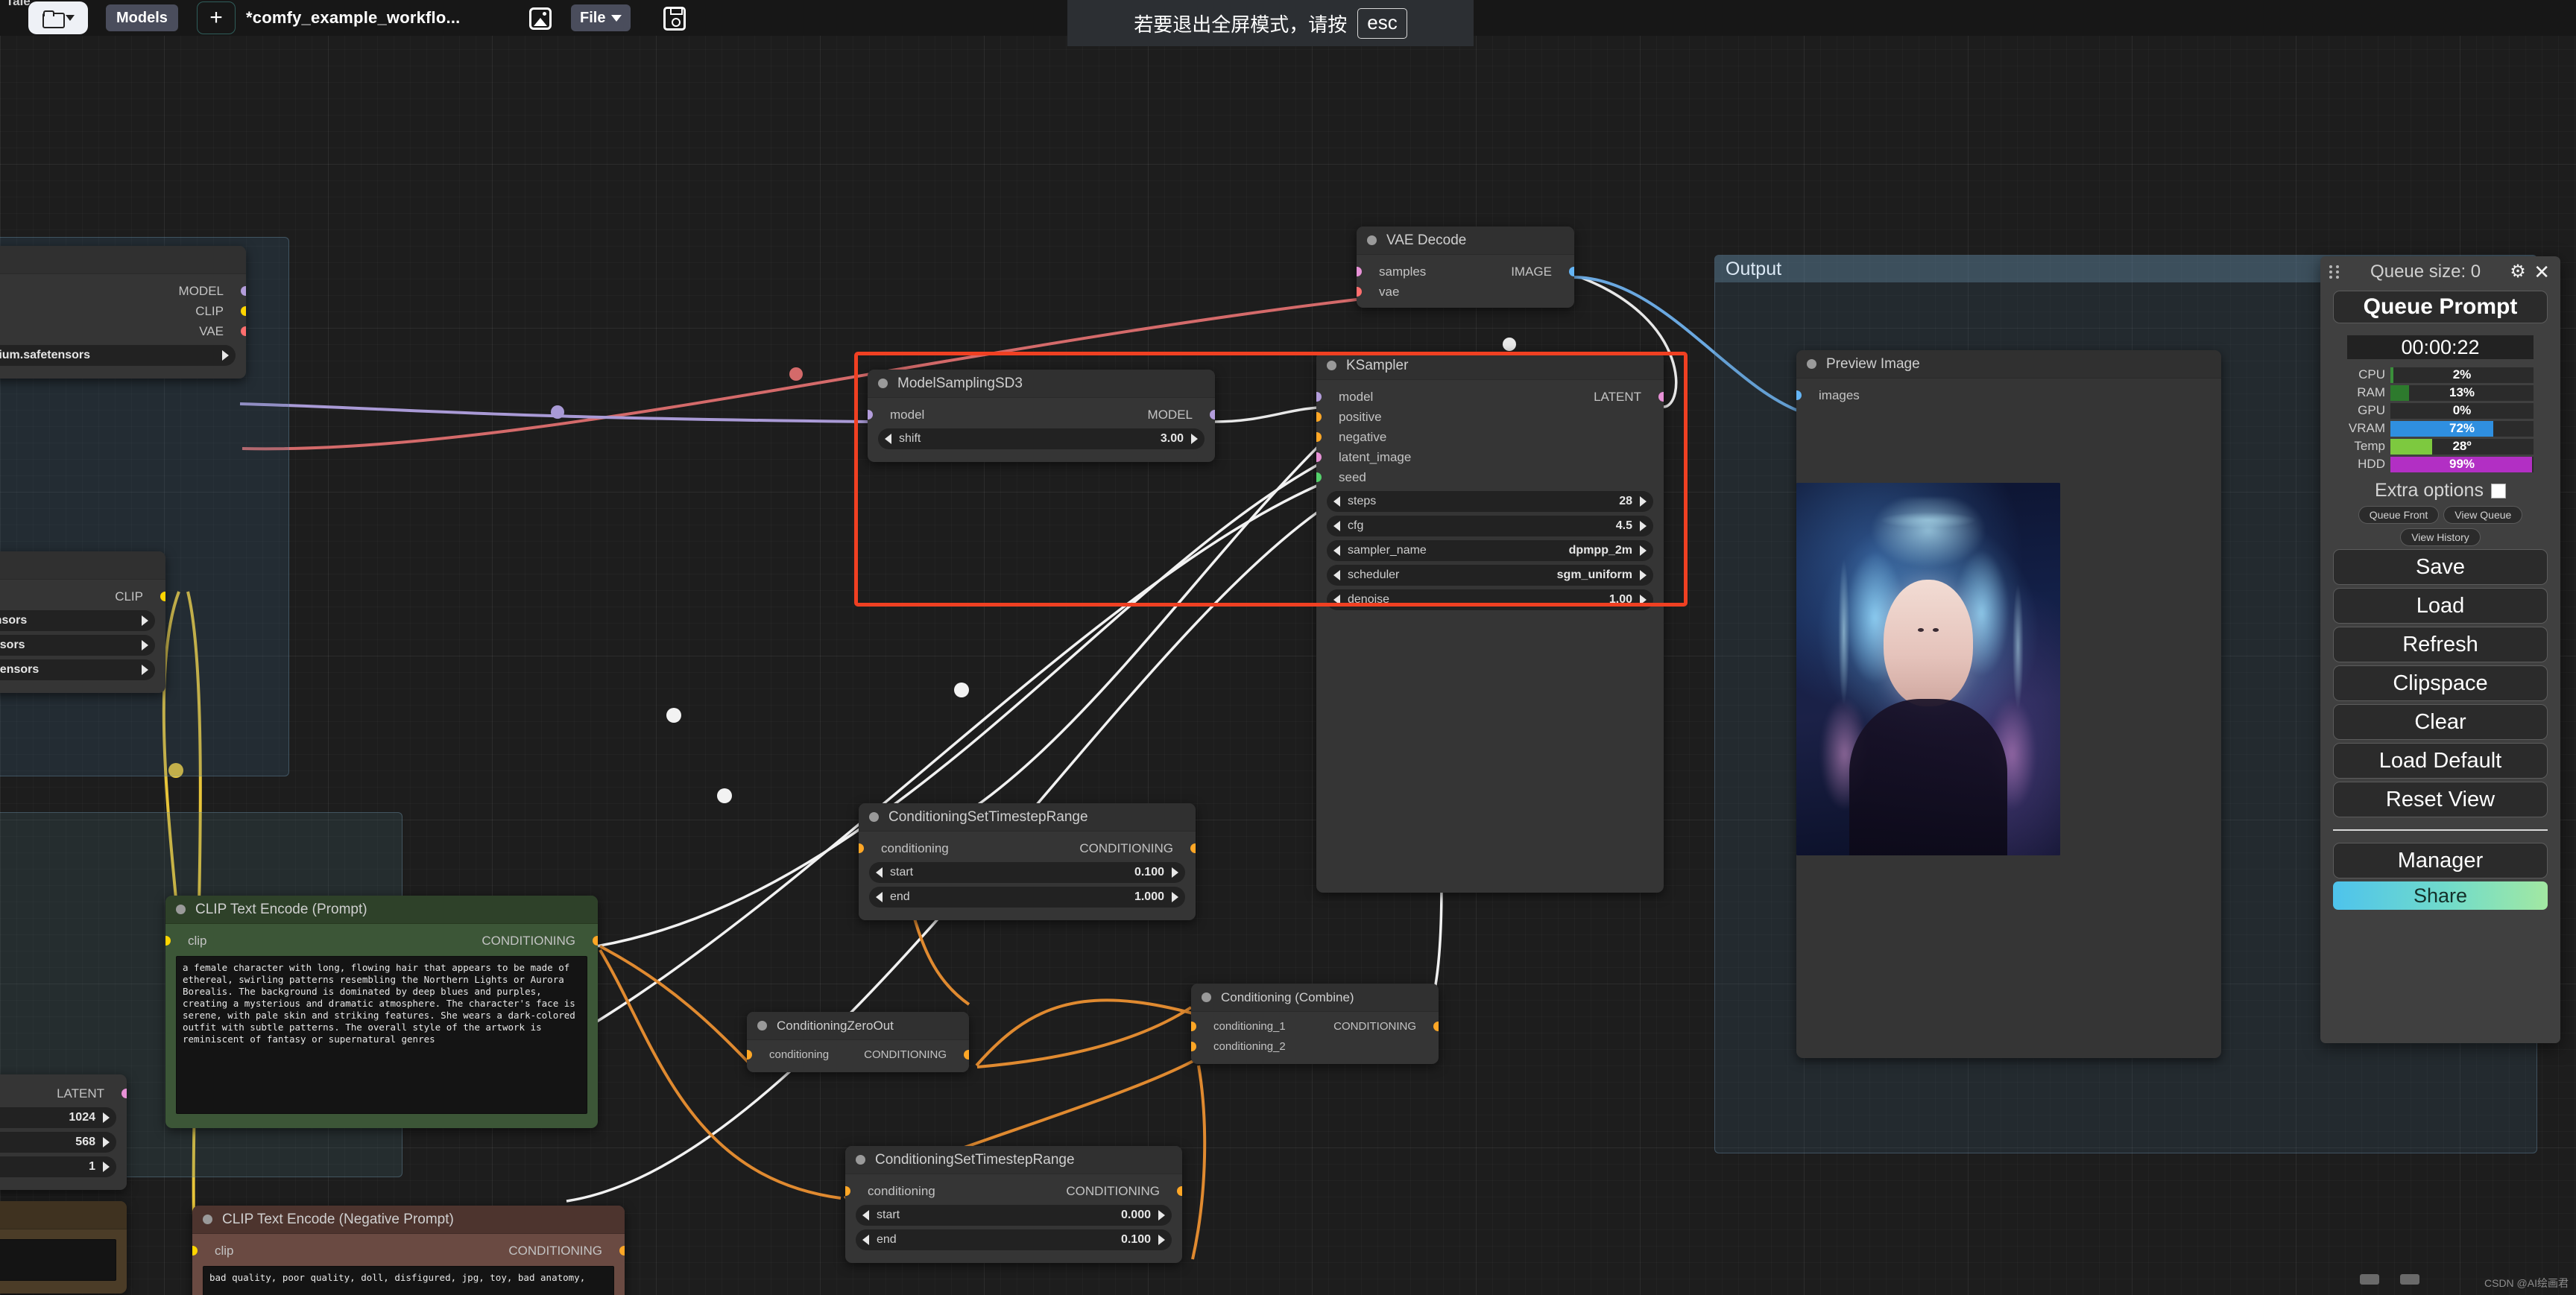 The image size is (2576, 1295). I want to click on port-dot-image, so click(1571, 271).